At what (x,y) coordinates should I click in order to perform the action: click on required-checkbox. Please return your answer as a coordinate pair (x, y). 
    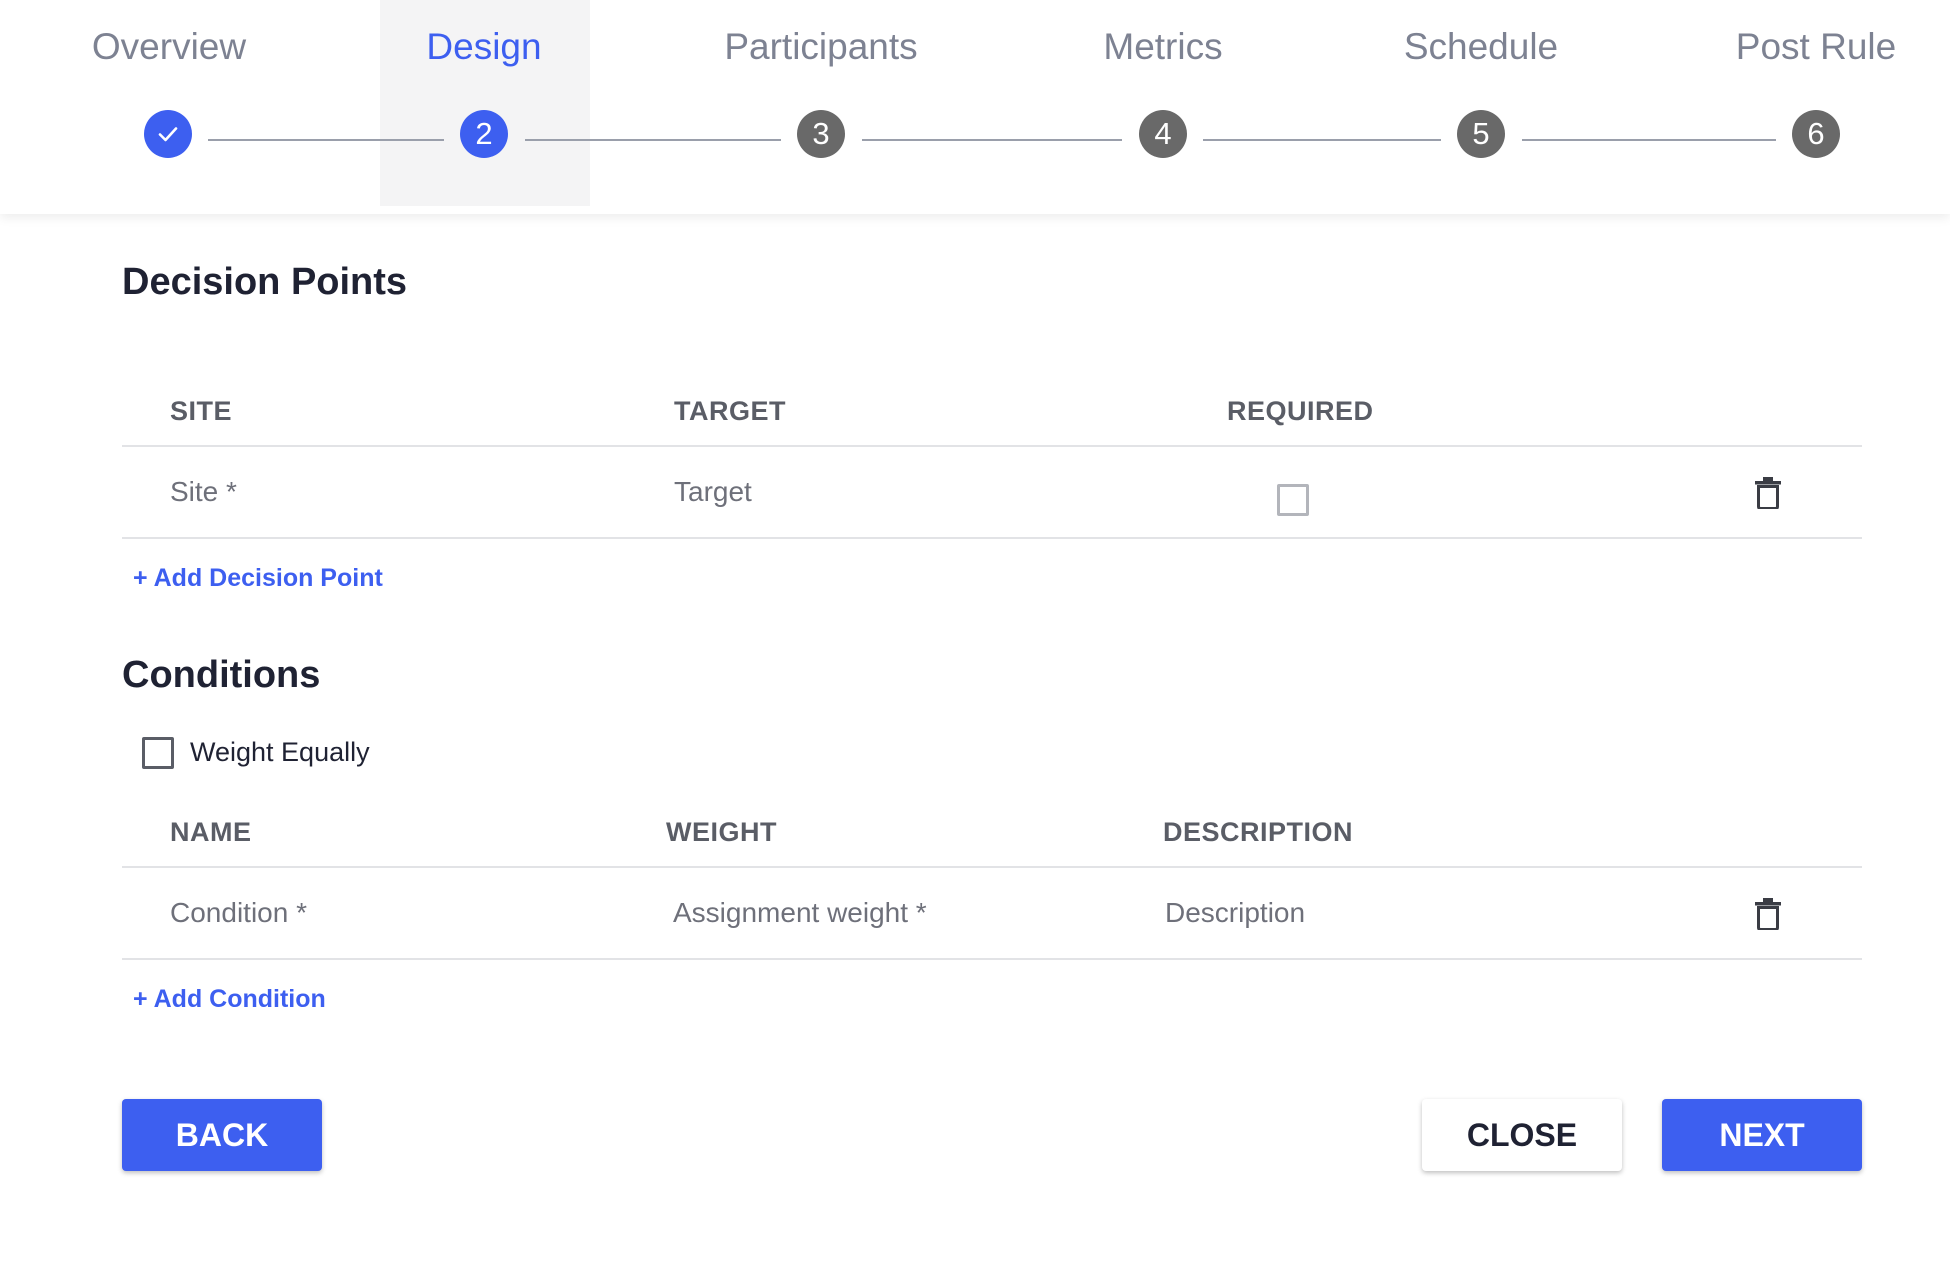
    Looking at the image, I should click on (1293, 500).